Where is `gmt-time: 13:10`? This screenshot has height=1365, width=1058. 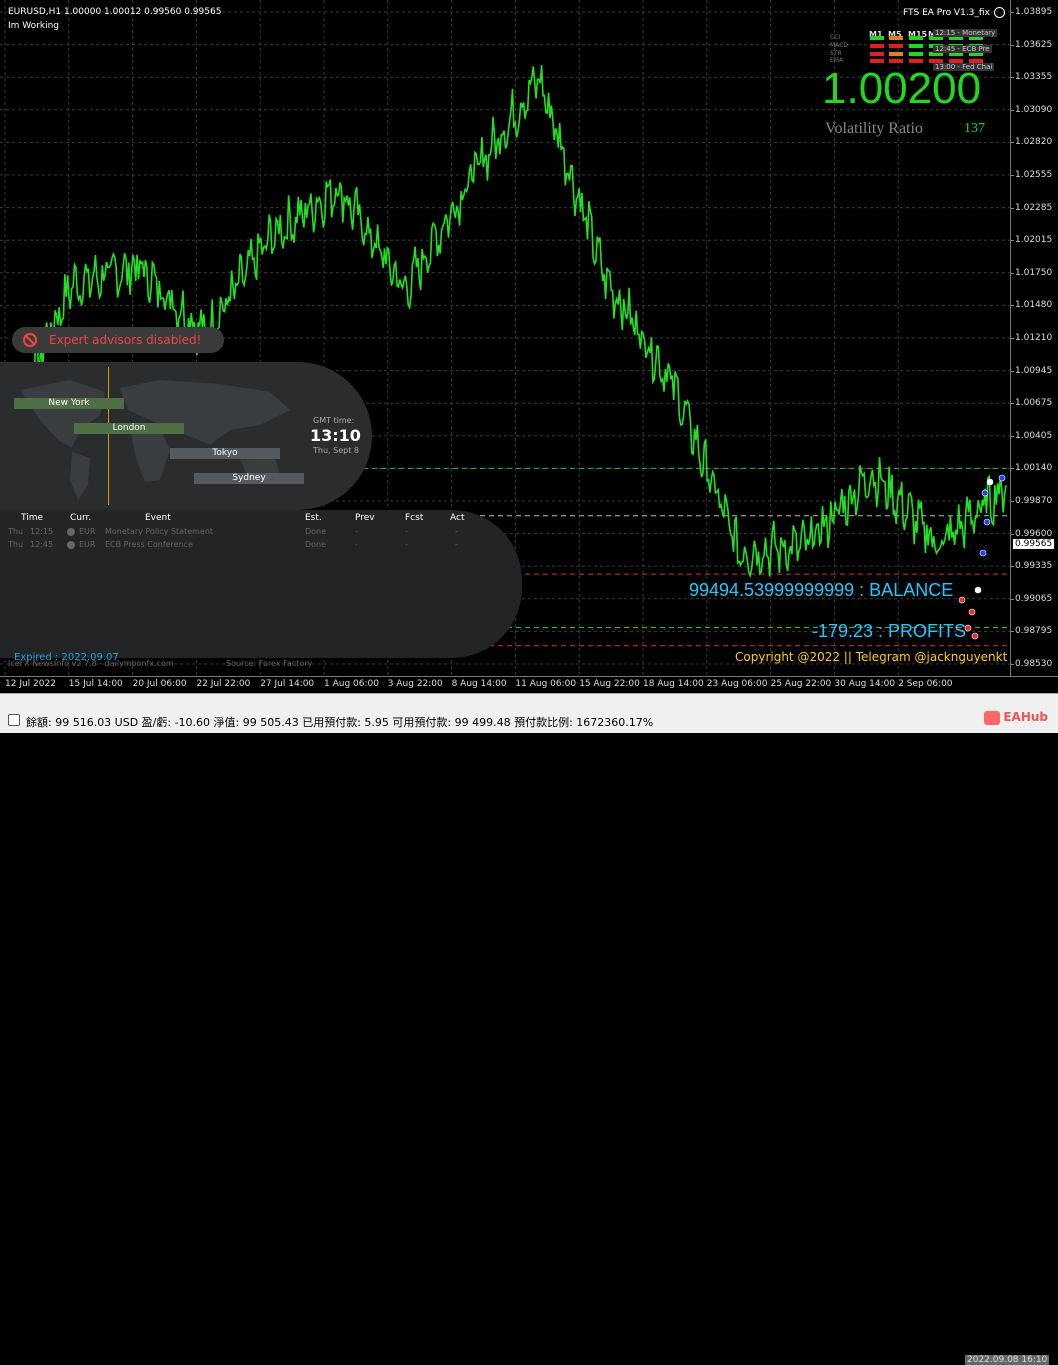
gmt-time: 13:10 is located at coordinates (335, 435).